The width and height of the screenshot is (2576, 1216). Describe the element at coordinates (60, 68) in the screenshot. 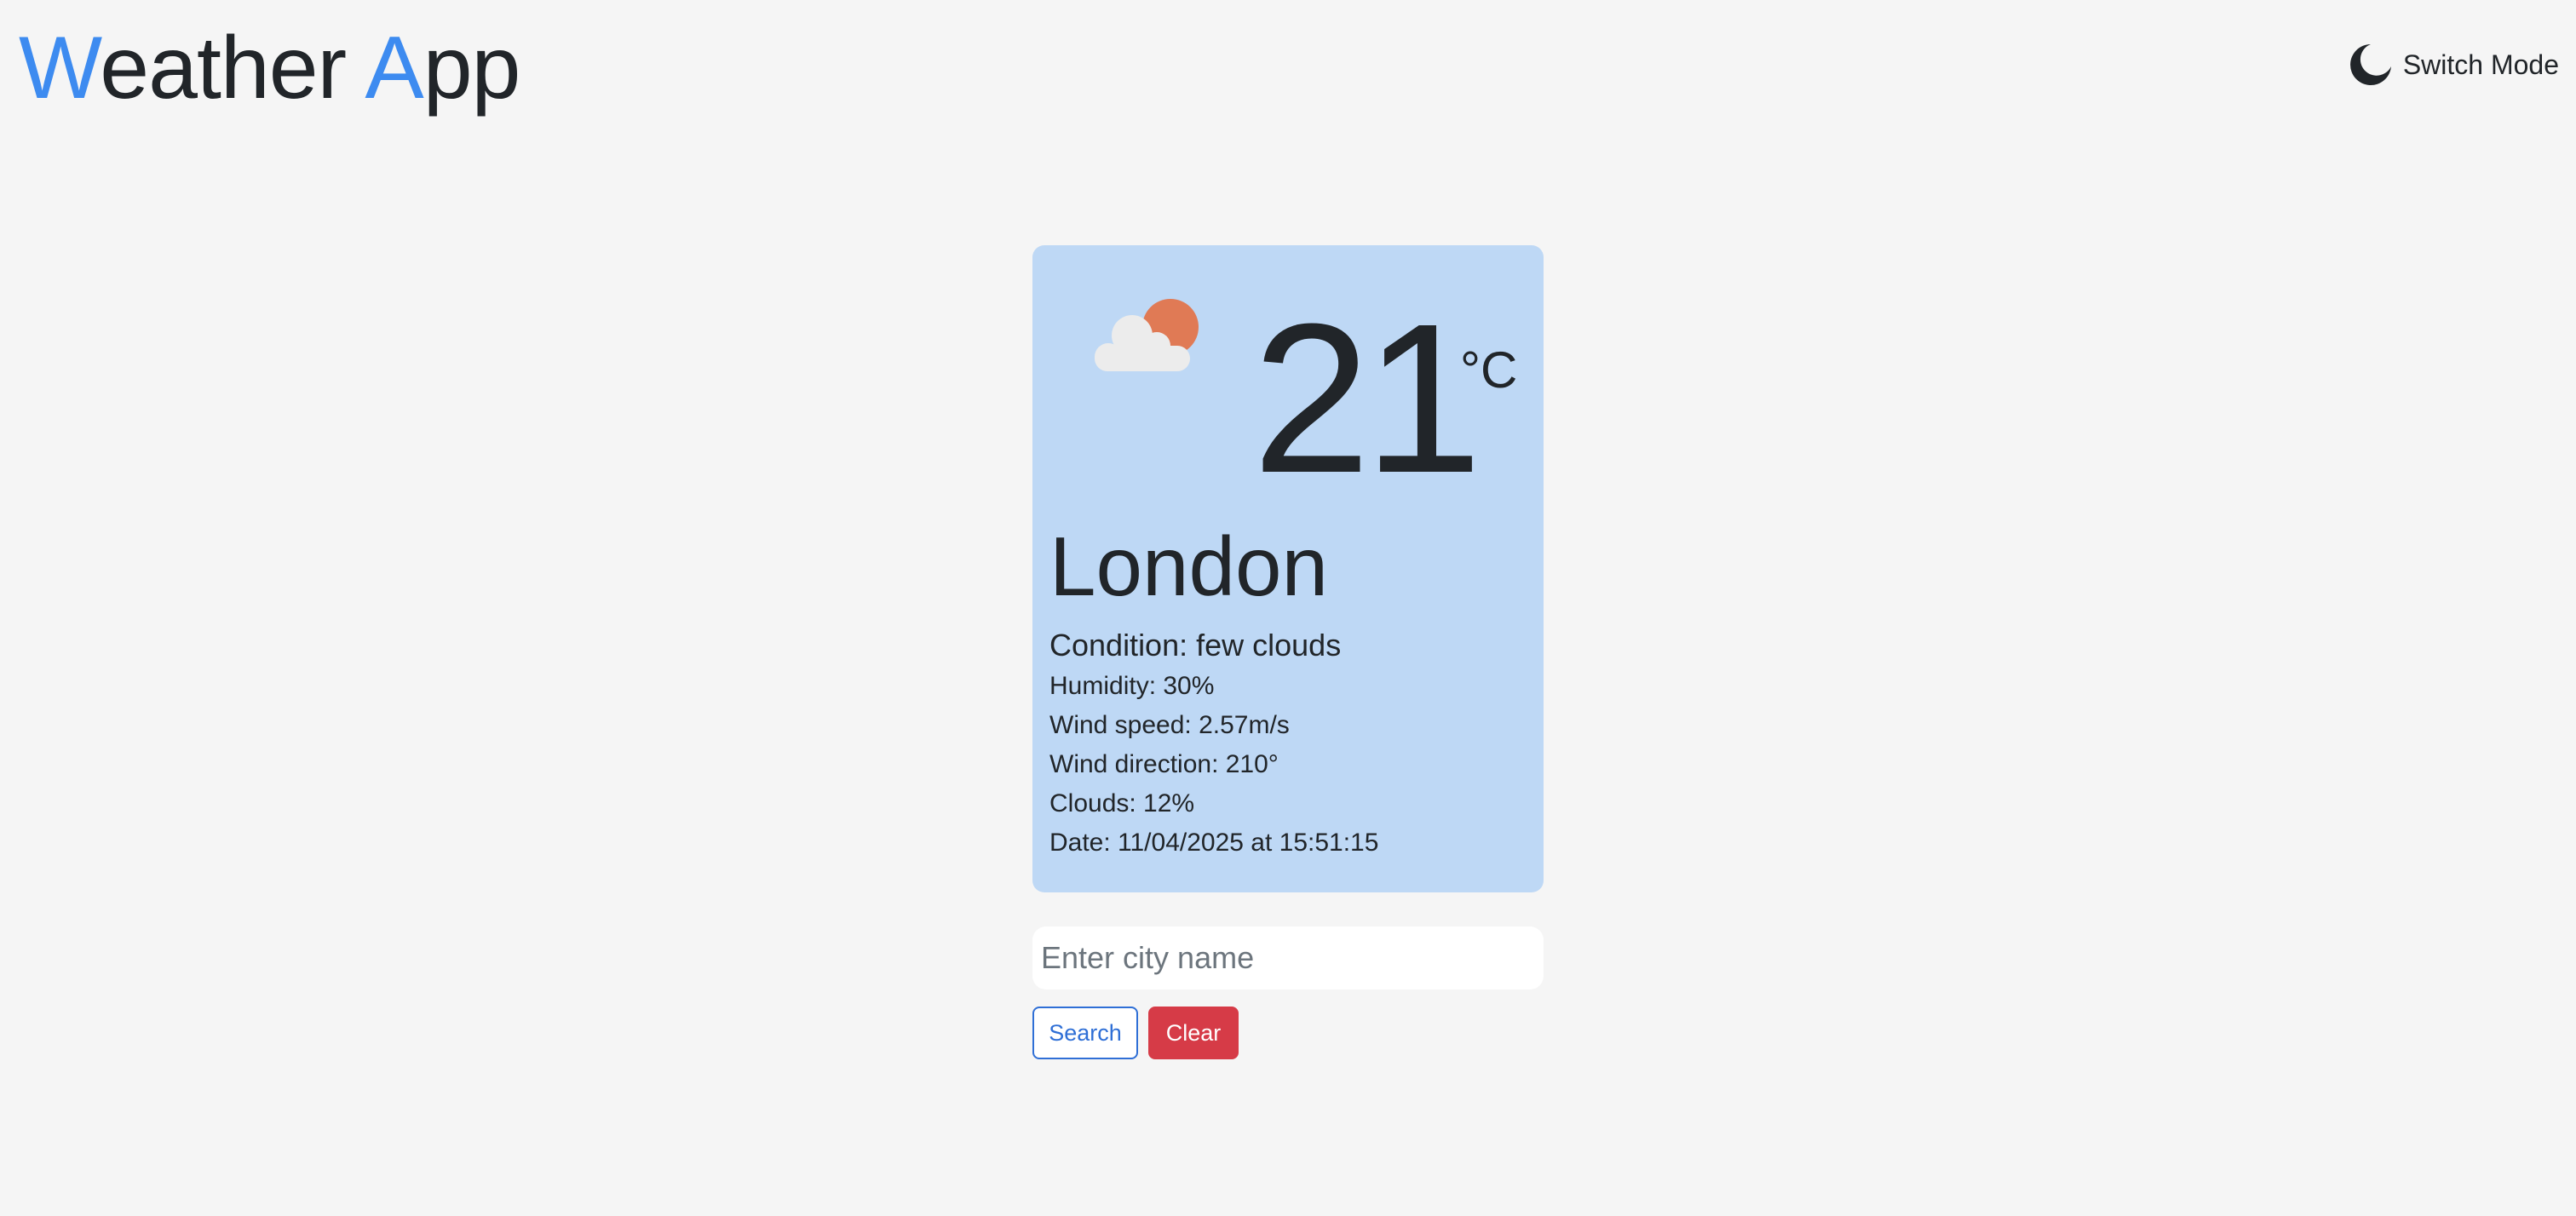

I see `app-title-accent-w: W` at that location.